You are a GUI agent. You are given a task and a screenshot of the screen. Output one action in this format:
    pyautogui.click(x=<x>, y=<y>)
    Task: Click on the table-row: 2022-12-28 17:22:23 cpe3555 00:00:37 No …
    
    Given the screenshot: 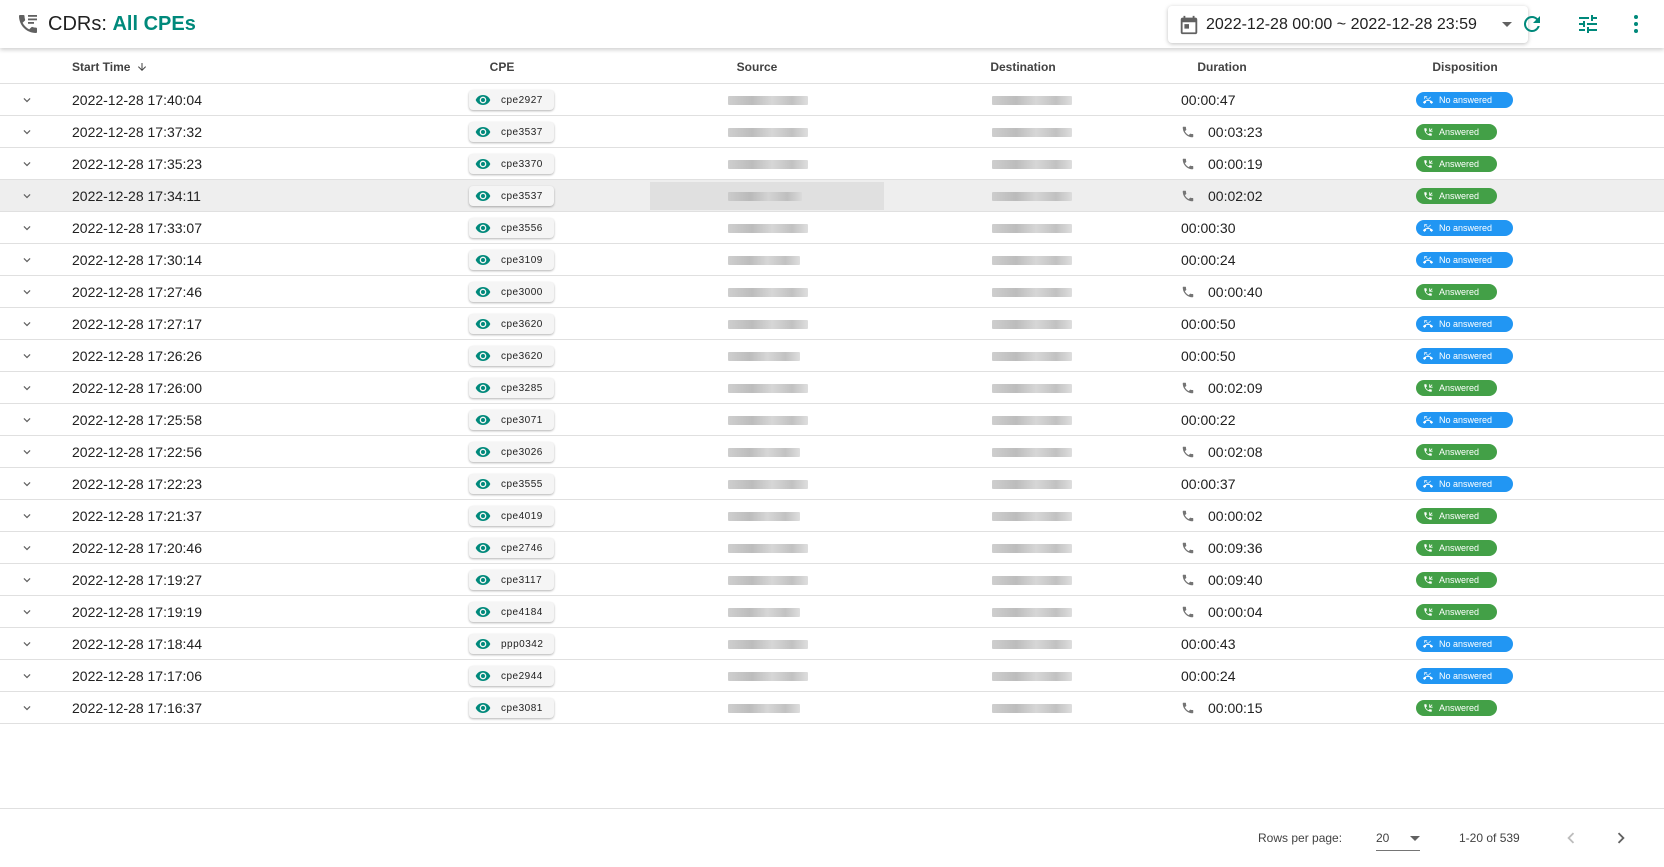 What is the action you would take?
    pyautogui.click(x=832, y=484)
    